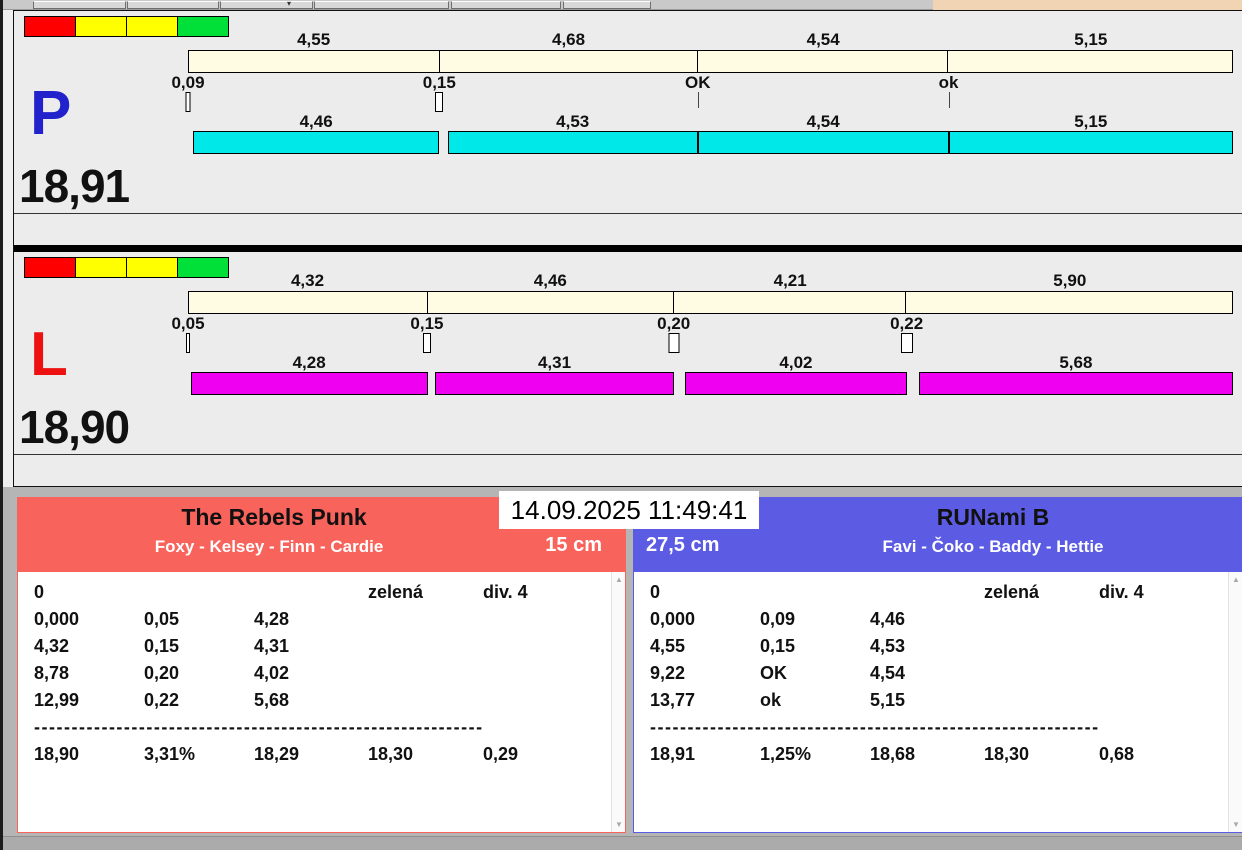 The width and height of the screenshot is (1242, 850). I want to click on lane-total-time: 18,90, so click(74, 427).